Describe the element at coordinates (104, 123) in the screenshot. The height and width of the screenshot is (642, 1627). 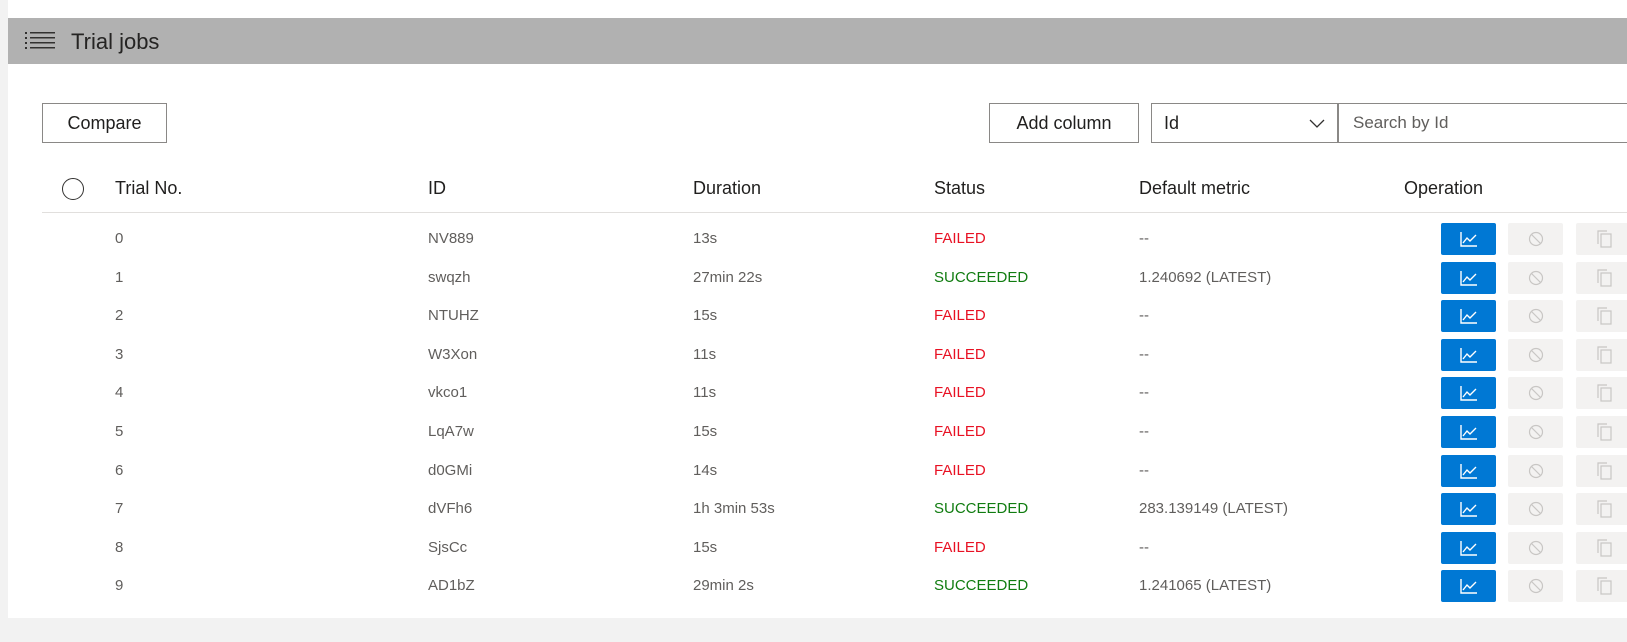
I see `compare-button: Compare` at that location.